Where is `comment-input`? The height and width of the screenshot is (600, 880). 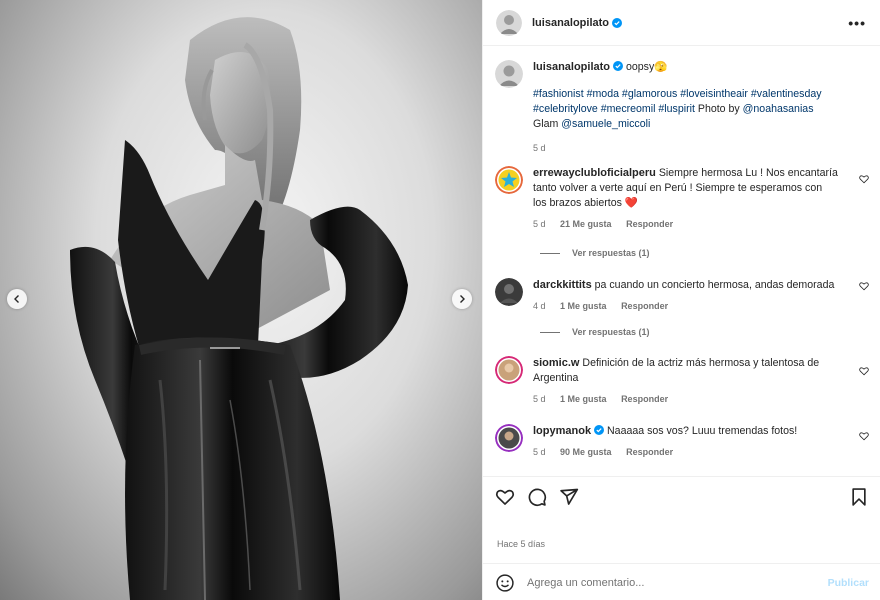
comment-input is located at coordinates (667, 582).